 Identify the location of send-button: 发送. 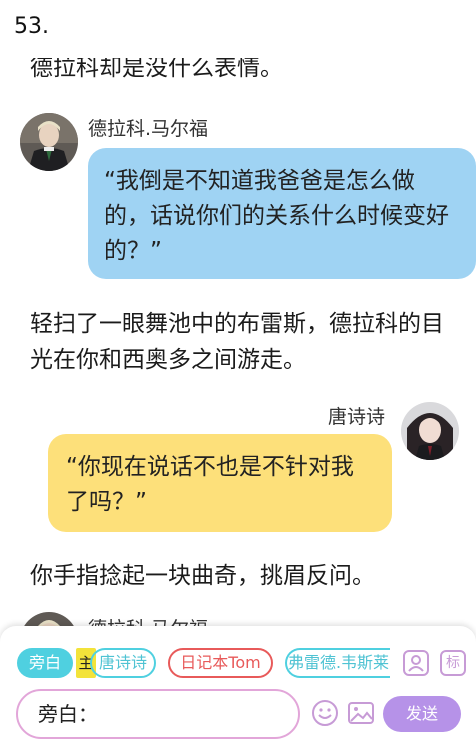
(422, 714).